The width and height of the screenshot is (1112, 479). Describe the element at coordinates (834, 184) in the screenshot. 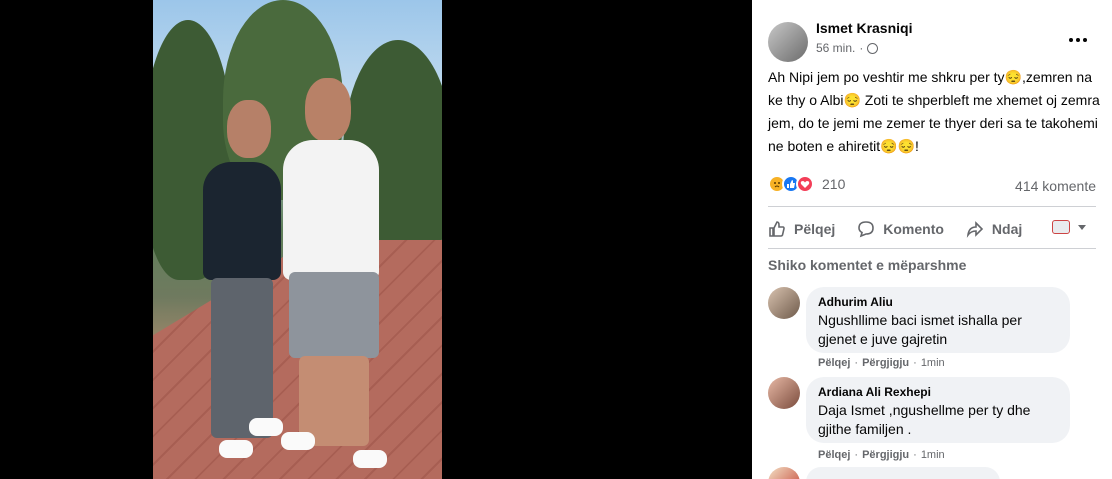

I see `reaction-count: 210` at that location.